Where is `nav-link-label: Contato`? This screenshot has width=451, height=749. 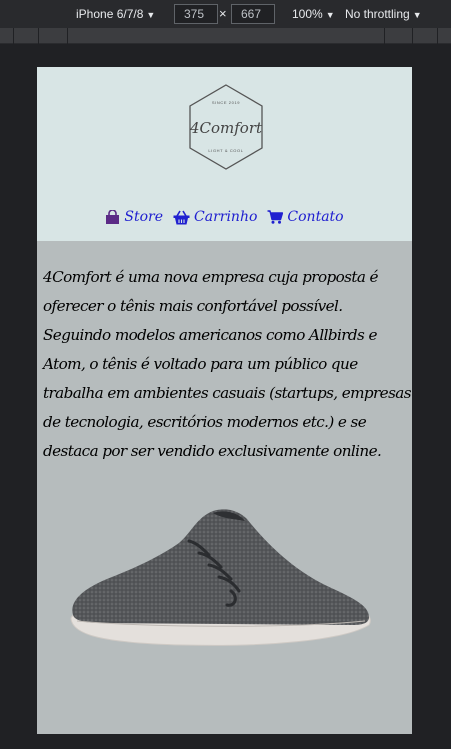 nav-link-label: Contato is located at coordinates (315, 217).